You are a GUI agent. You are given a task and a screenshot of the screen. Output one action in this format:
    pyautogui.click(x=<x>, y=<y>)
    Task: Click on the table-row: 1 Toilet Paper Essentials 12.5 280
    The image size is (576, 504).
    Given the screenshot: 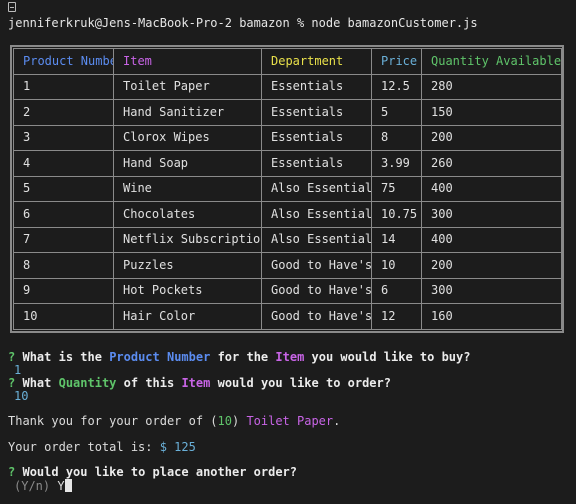 What is the action you would take?
    pyautogui.click(x=287, y=86)
    